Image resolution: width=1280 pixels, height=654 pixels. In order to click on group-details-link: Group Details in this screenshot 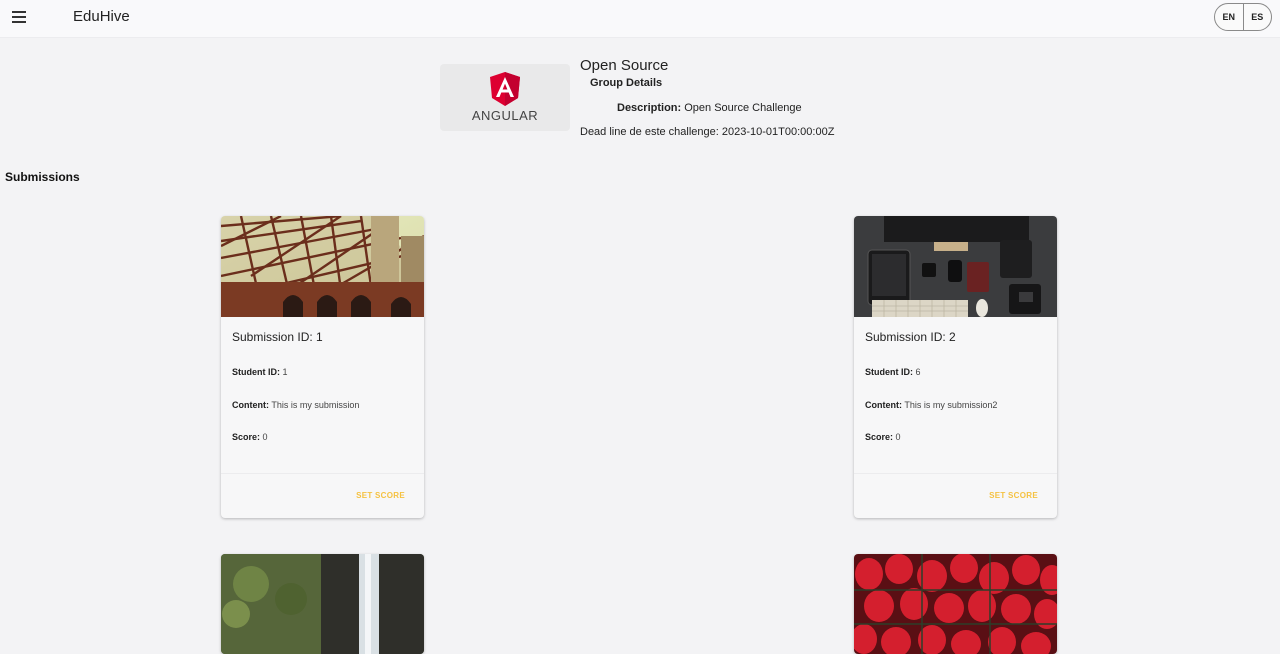, I will do `click(626, 83)`.